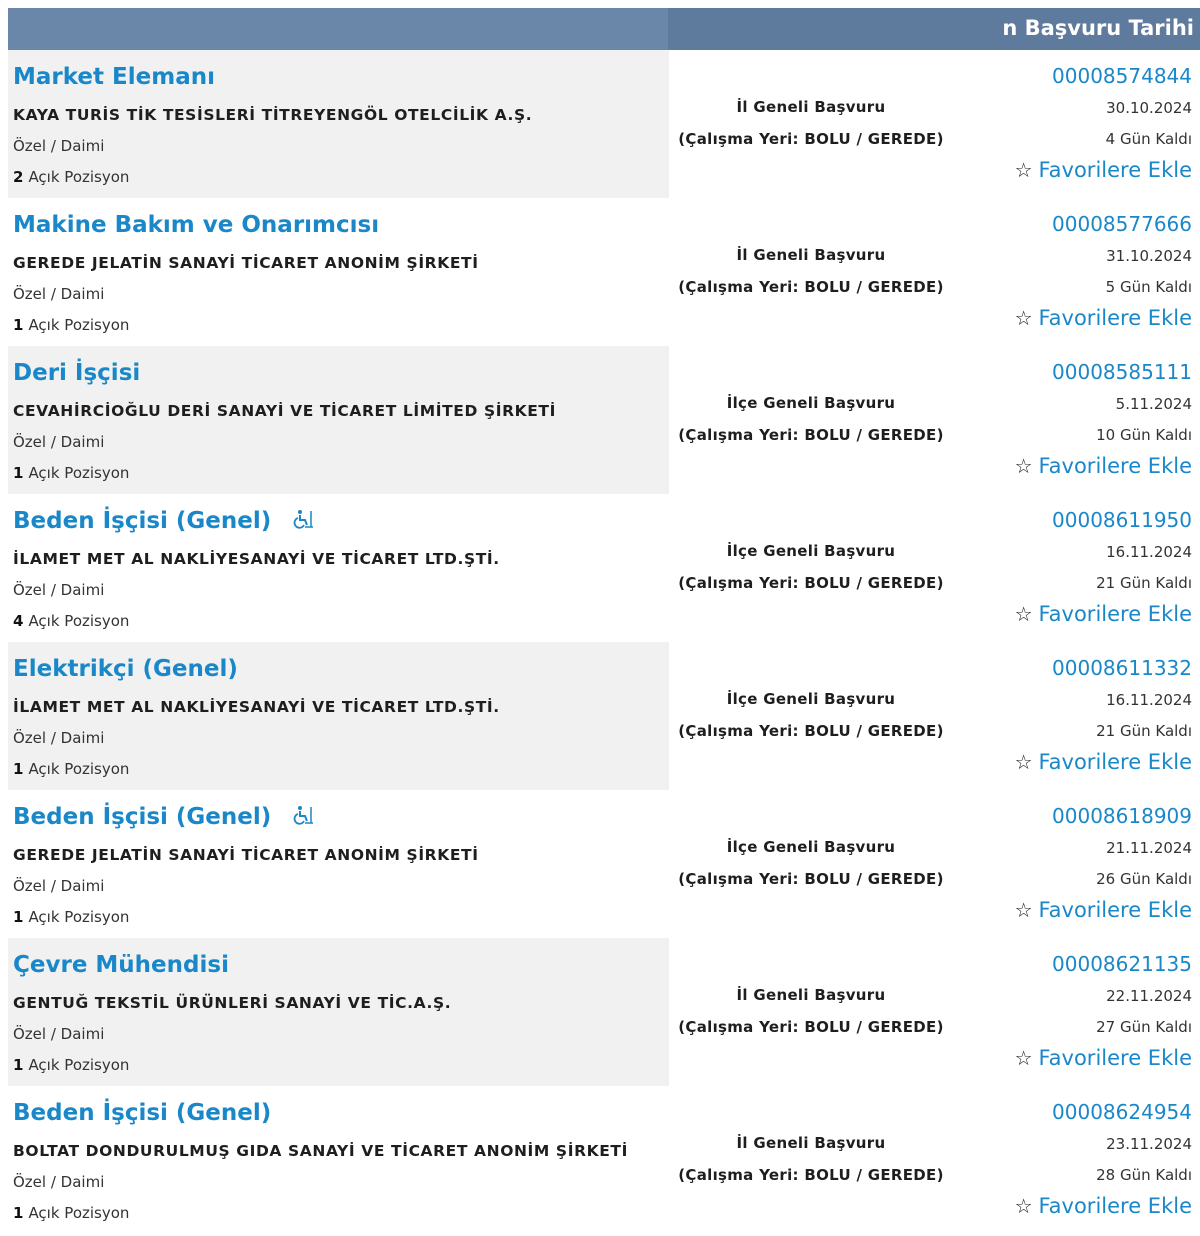  I want to click on job-title-text: Elektrikçi (Genel), so click(125, 669).